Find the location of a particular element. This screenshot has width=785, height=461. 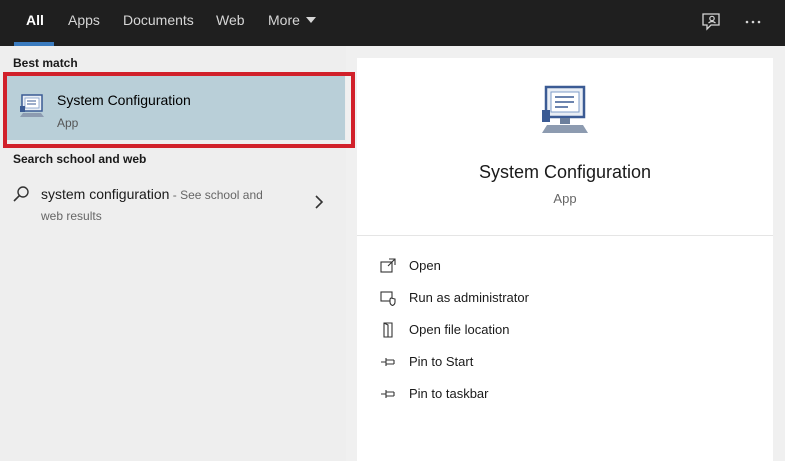

feedback-icon is located at coordinates (711, 22).